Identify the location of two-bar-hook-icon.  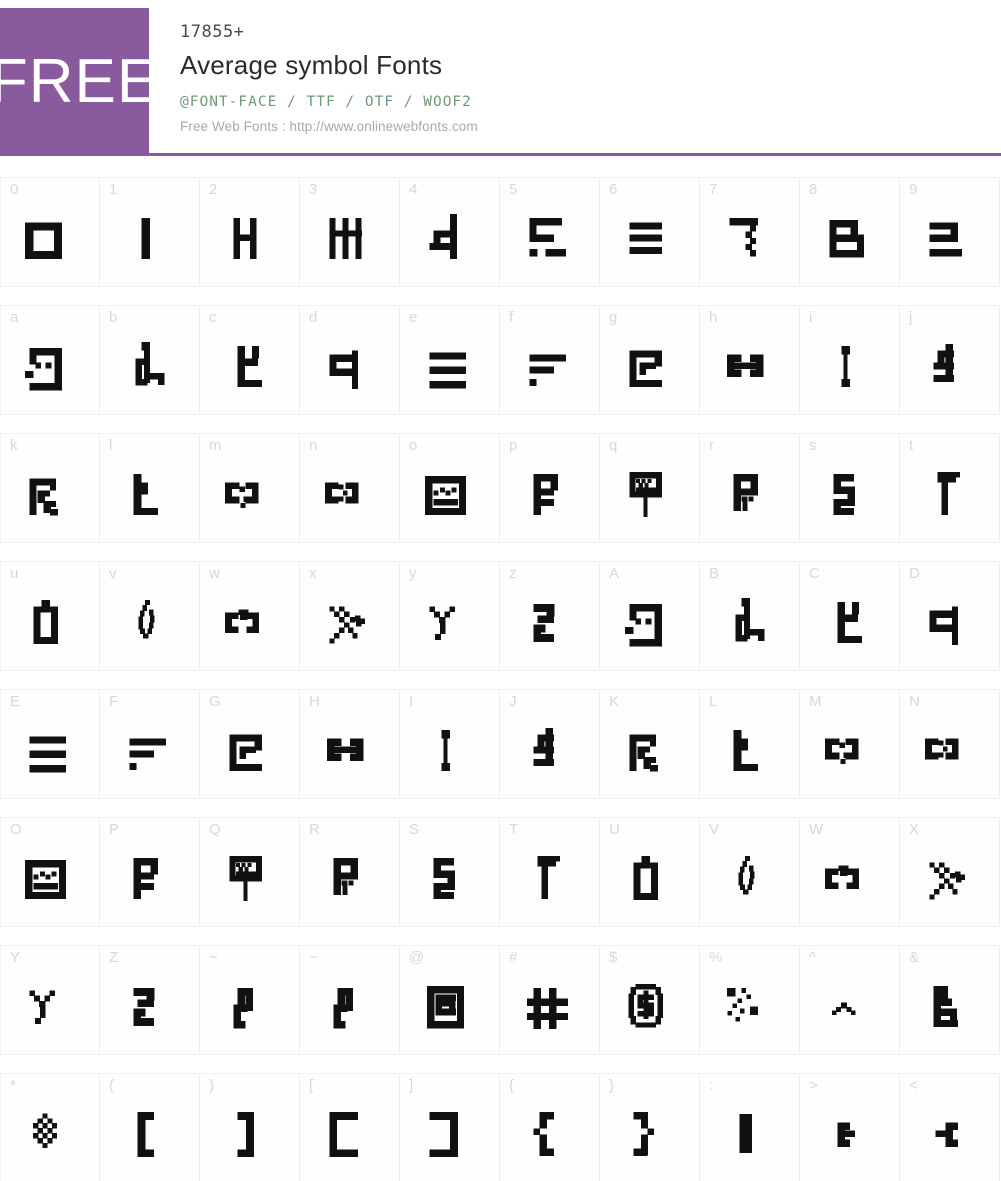
(949, 243).